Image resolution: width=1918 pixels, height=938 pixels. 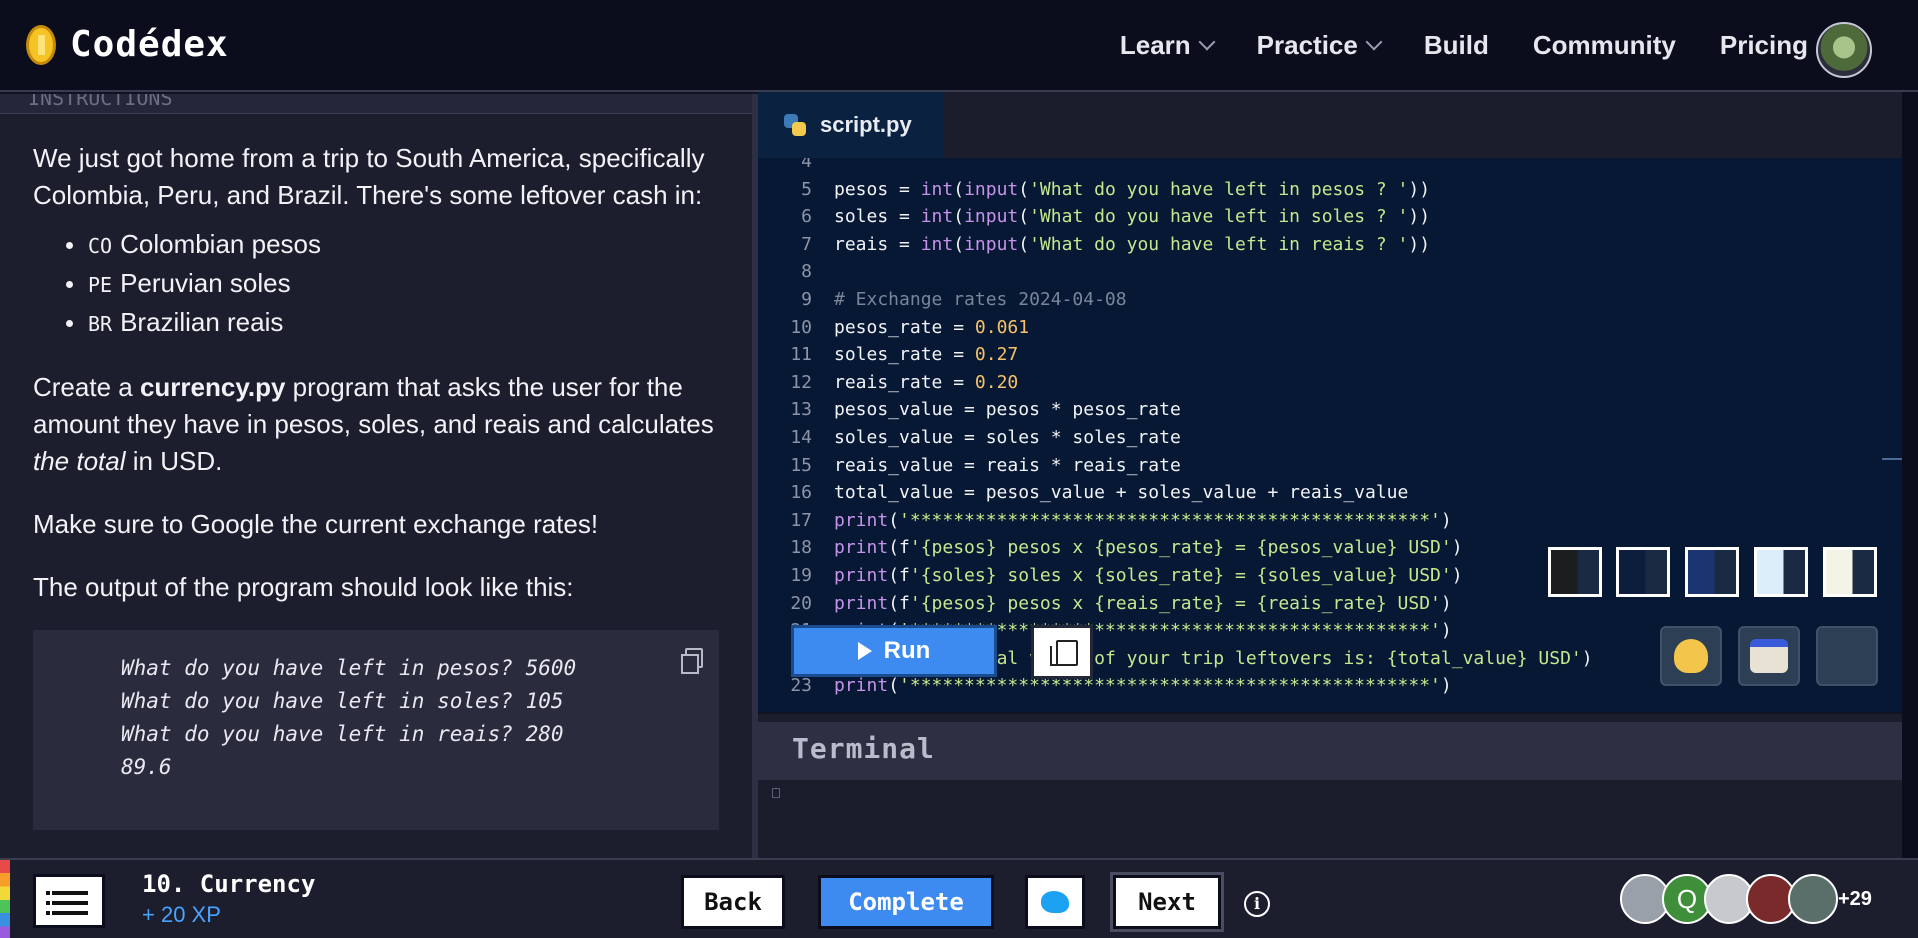 I want to click on line-number: 14, so click(x=801, y=437).